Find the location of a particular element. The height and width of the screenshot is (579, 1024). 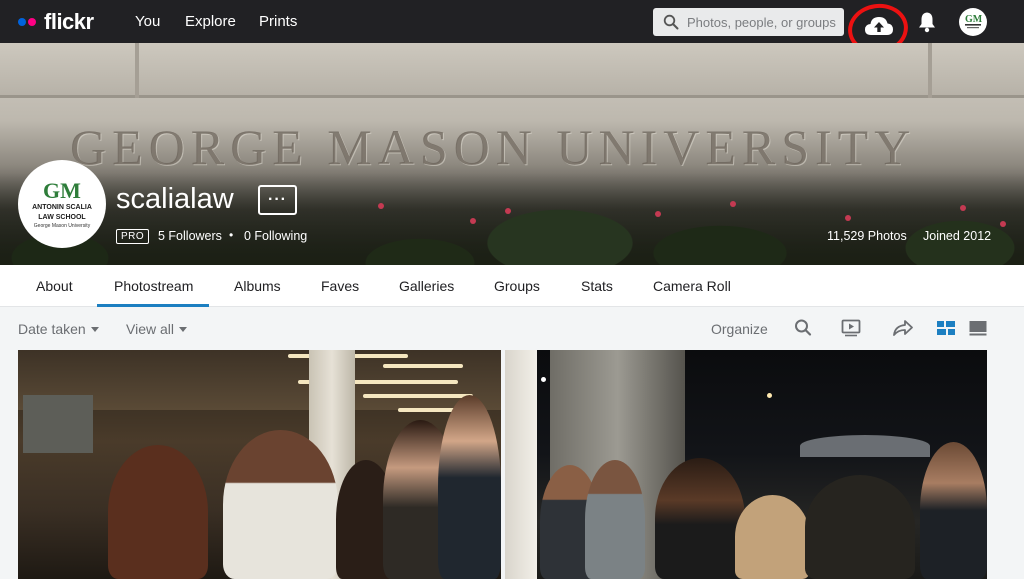

search-input is located at coordinates (762, 22).